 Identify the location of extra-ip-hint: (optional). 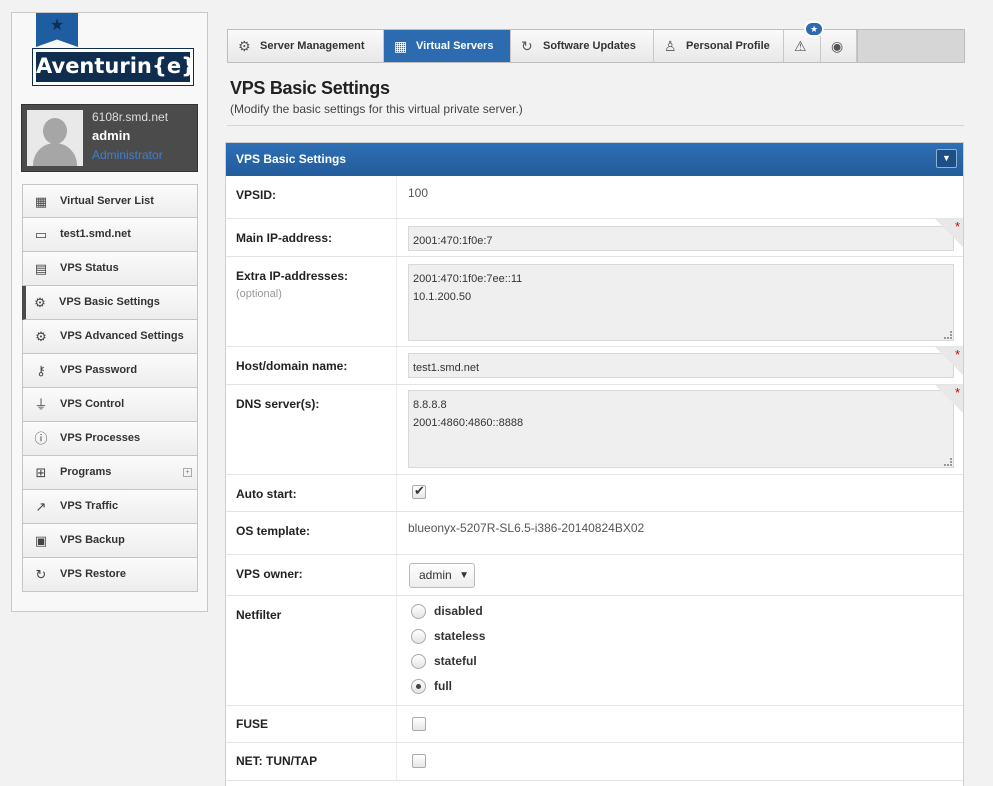
(259, 294).